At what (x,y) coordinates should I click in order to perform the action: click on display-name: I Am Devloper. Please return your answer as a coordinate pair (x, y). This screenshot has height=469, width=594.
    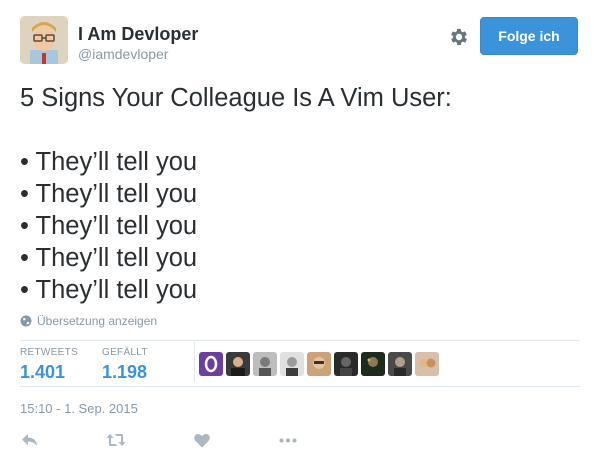
    Looking at the image, I should click on (138, 34).